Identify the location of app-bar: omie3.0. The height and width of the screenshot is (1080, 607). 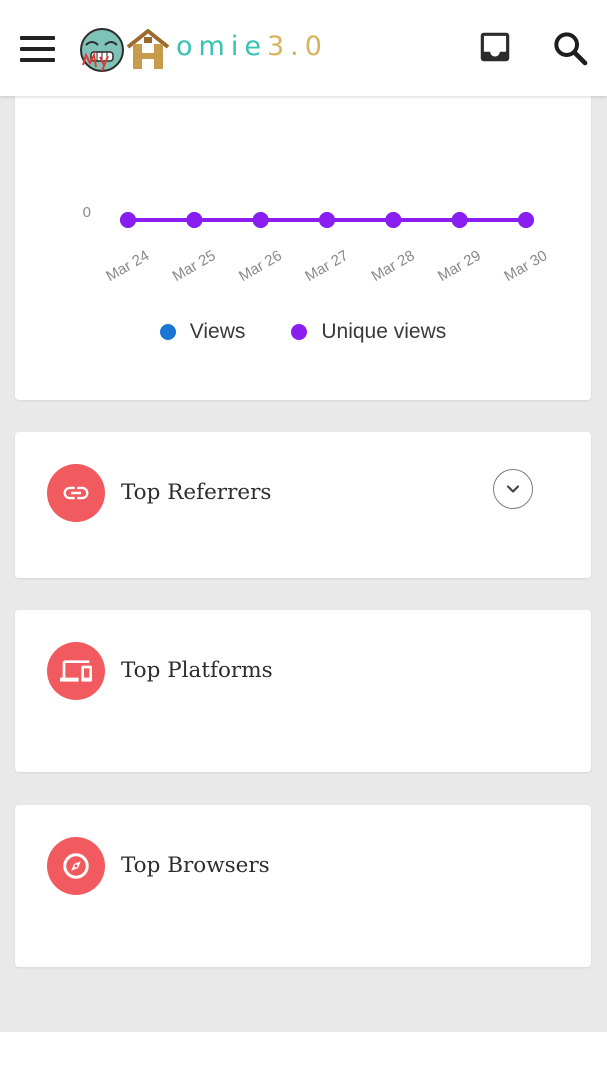
(303, 48).